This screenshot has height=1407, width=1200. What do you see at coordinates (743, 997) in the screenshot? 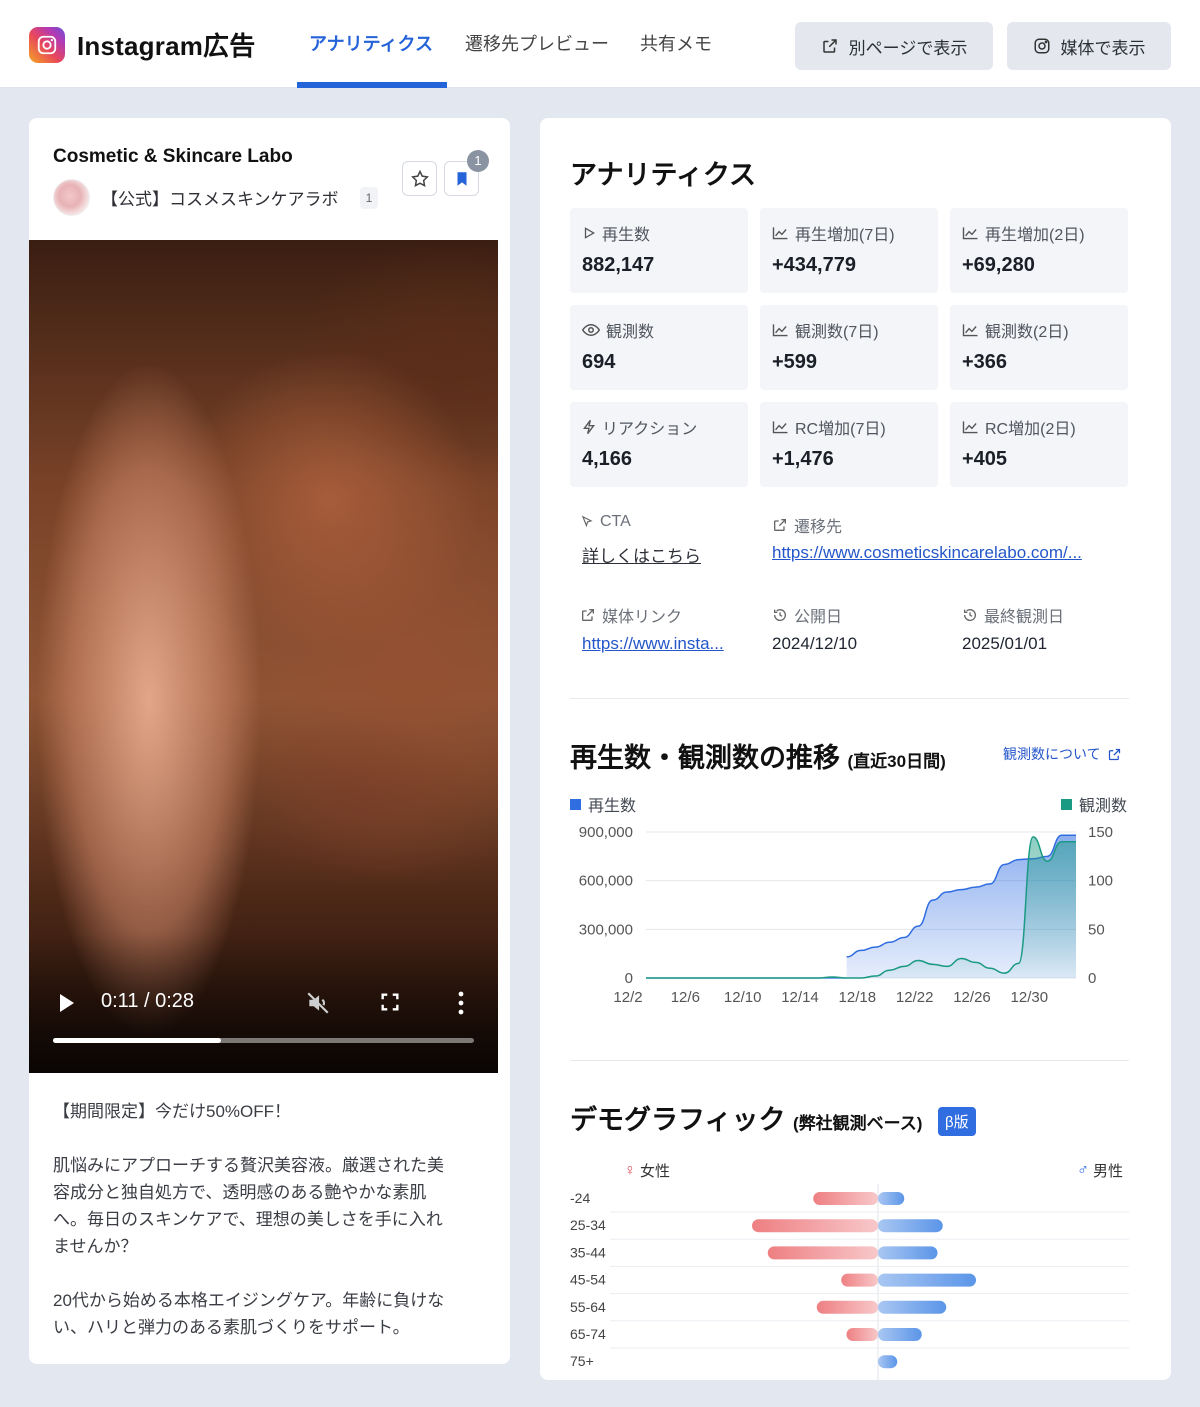
I see `x-tick: 12/10` at bounding box center [743, 997].